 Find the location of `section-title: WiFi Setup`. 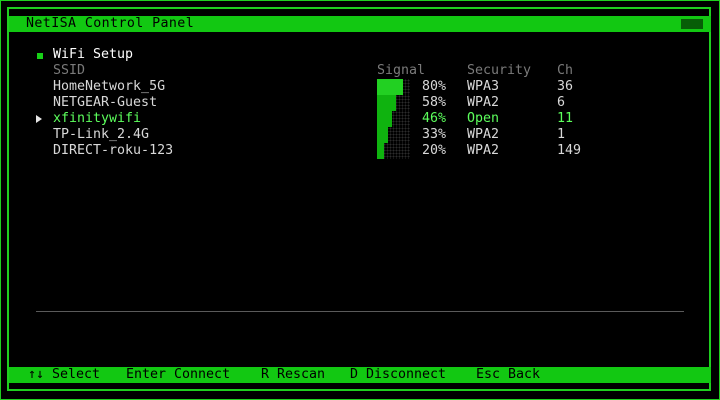

section-title: WiFi Setup is located at coordinates (93, 54).